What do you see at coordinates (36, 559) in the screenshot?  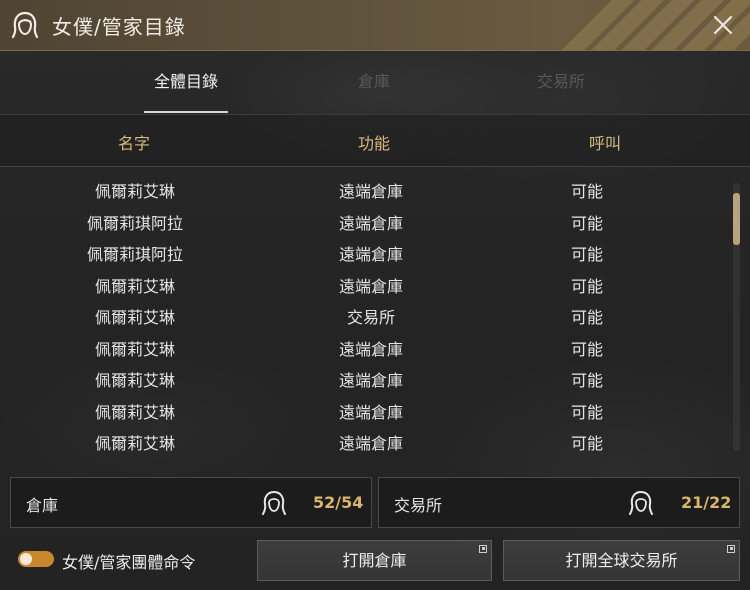 I see `group-command-toggle` at bounding box center [36, 559].